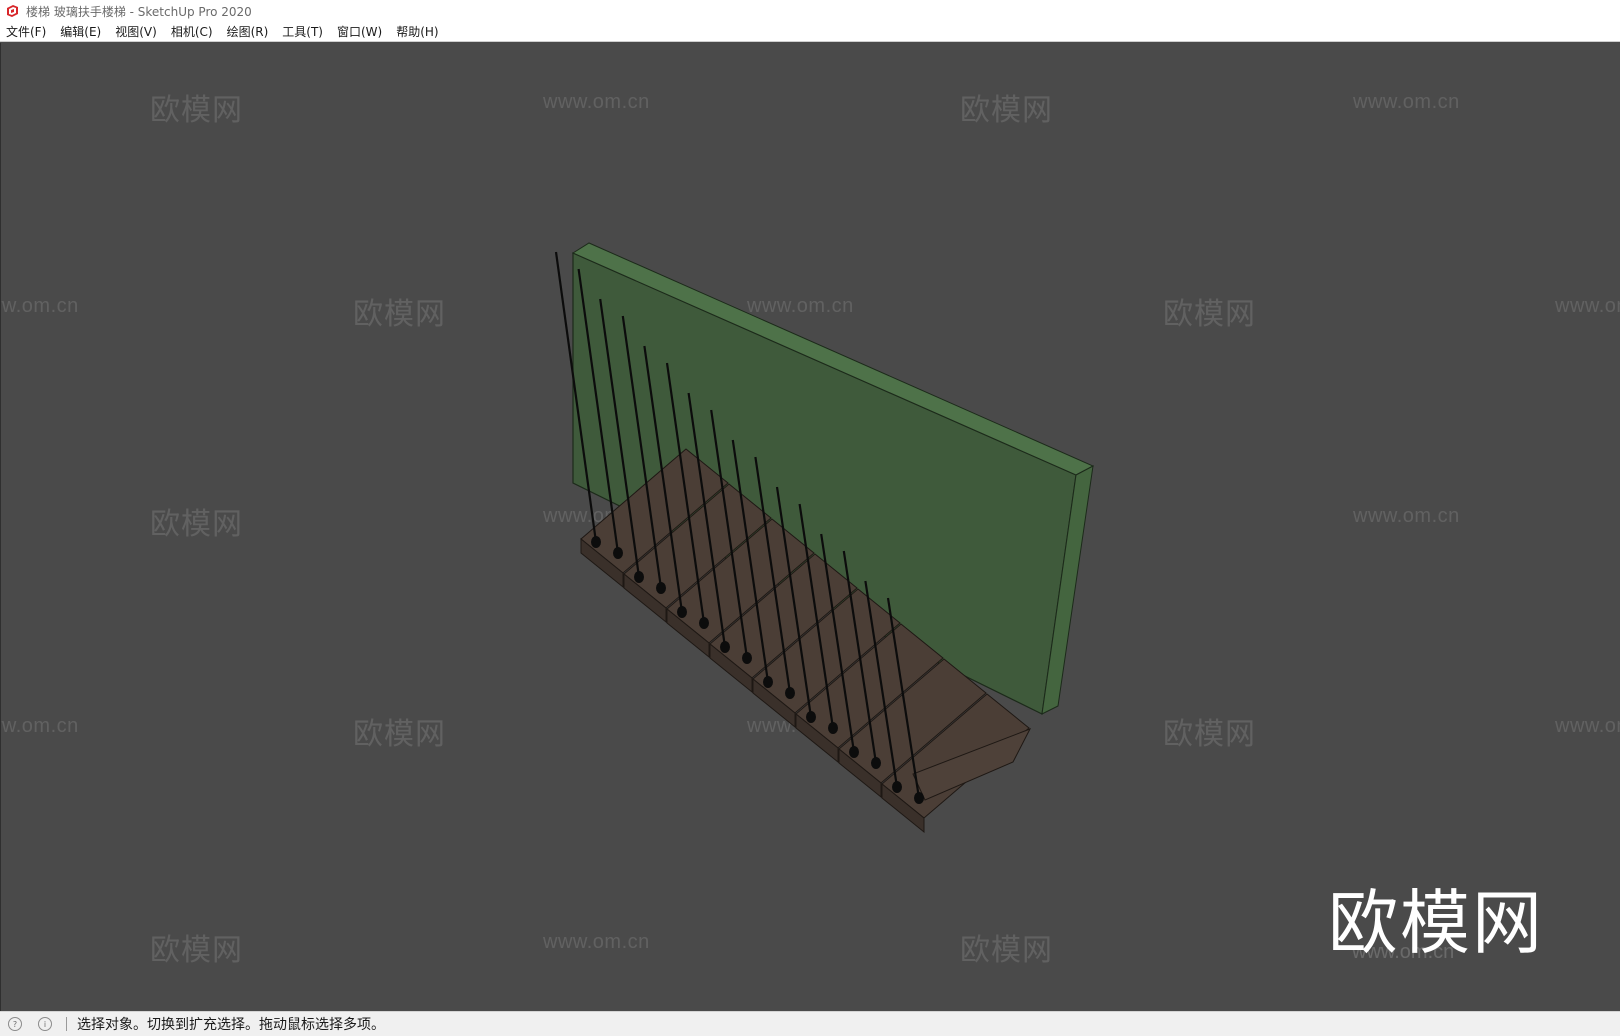  I want to click on sketchup-logo-icon, so click(12, 11).